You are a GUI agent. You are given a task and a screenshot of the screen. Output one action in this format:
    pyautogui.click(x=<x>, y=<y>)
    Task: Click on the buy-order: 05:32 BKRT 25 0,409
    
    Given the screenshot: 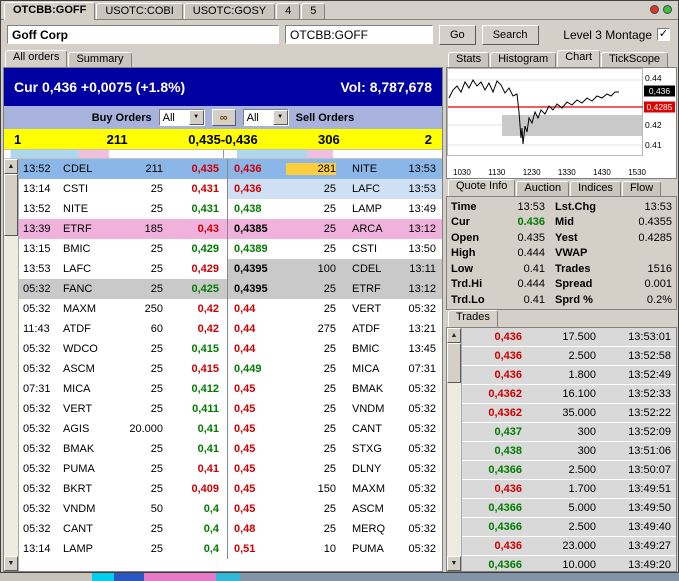 What is the action you would take?
    pyautogui.click(x=123, y=489)
    